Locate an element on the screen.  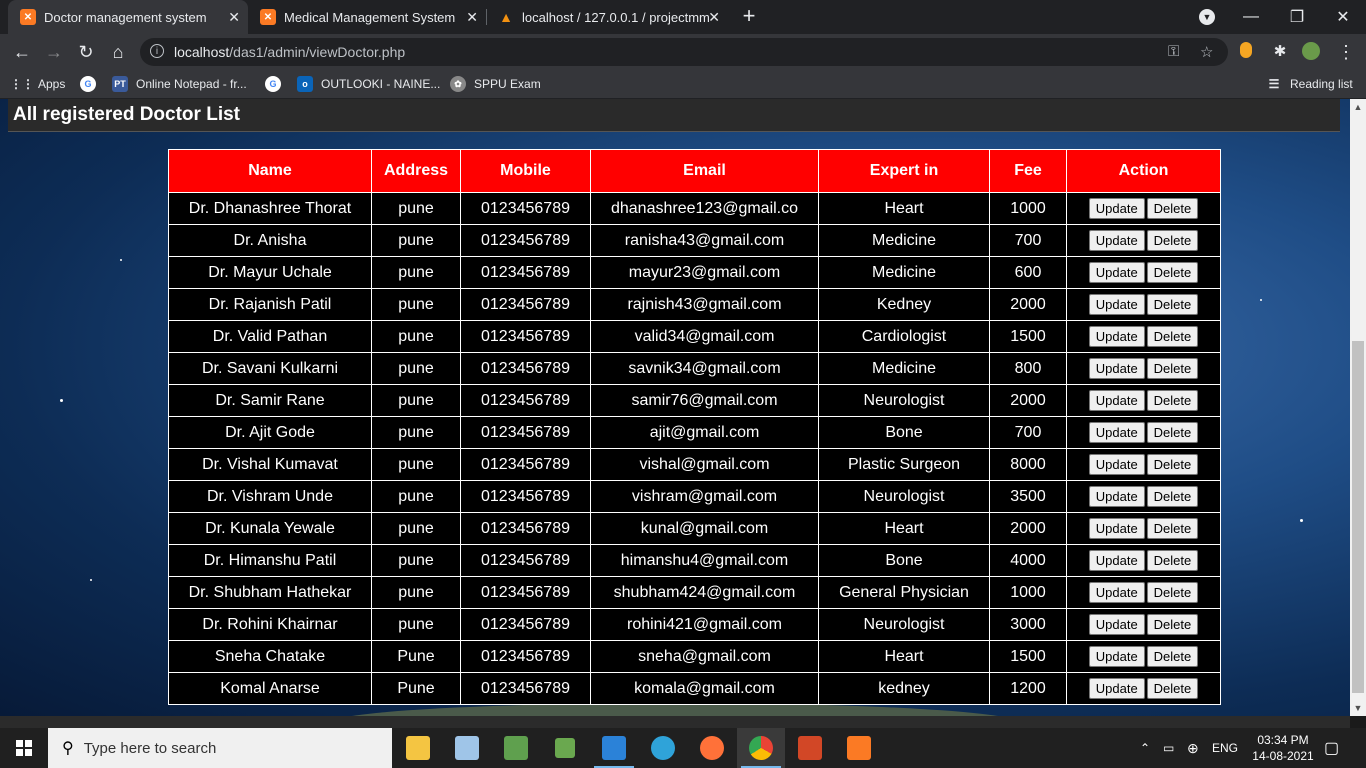
taskbar-search-box: ⚲ Type here to search is located at coordinates (220, 748).